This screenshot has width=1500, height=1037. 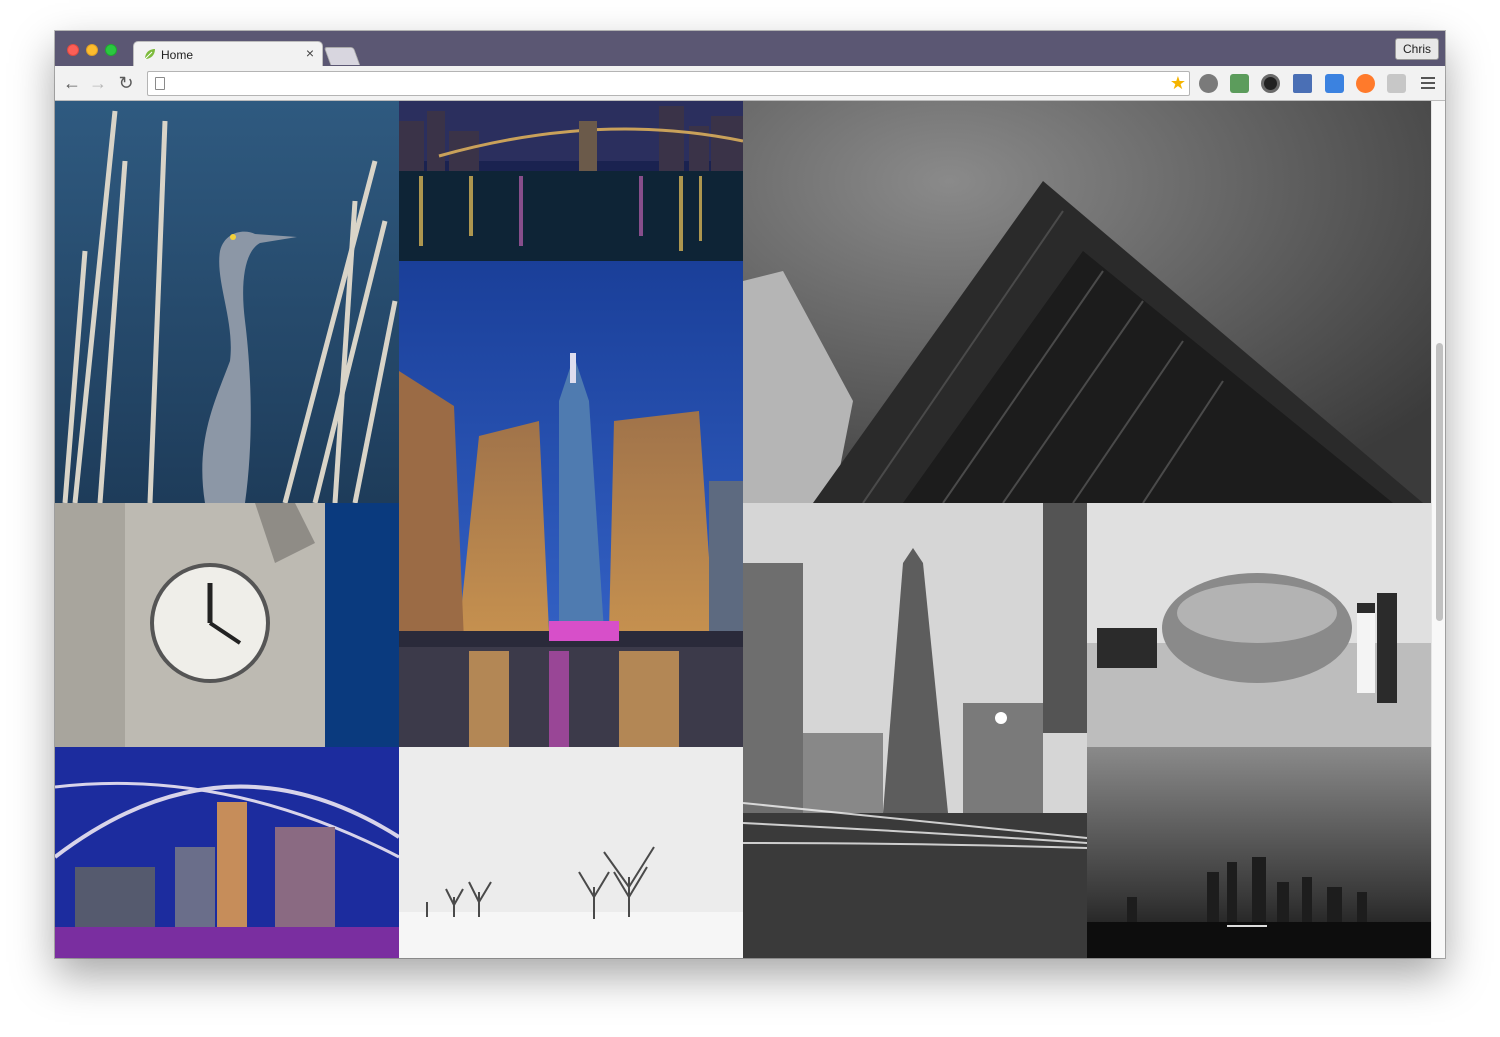 I want to click on lens-extension-icon, so click(x=1270, y=83).